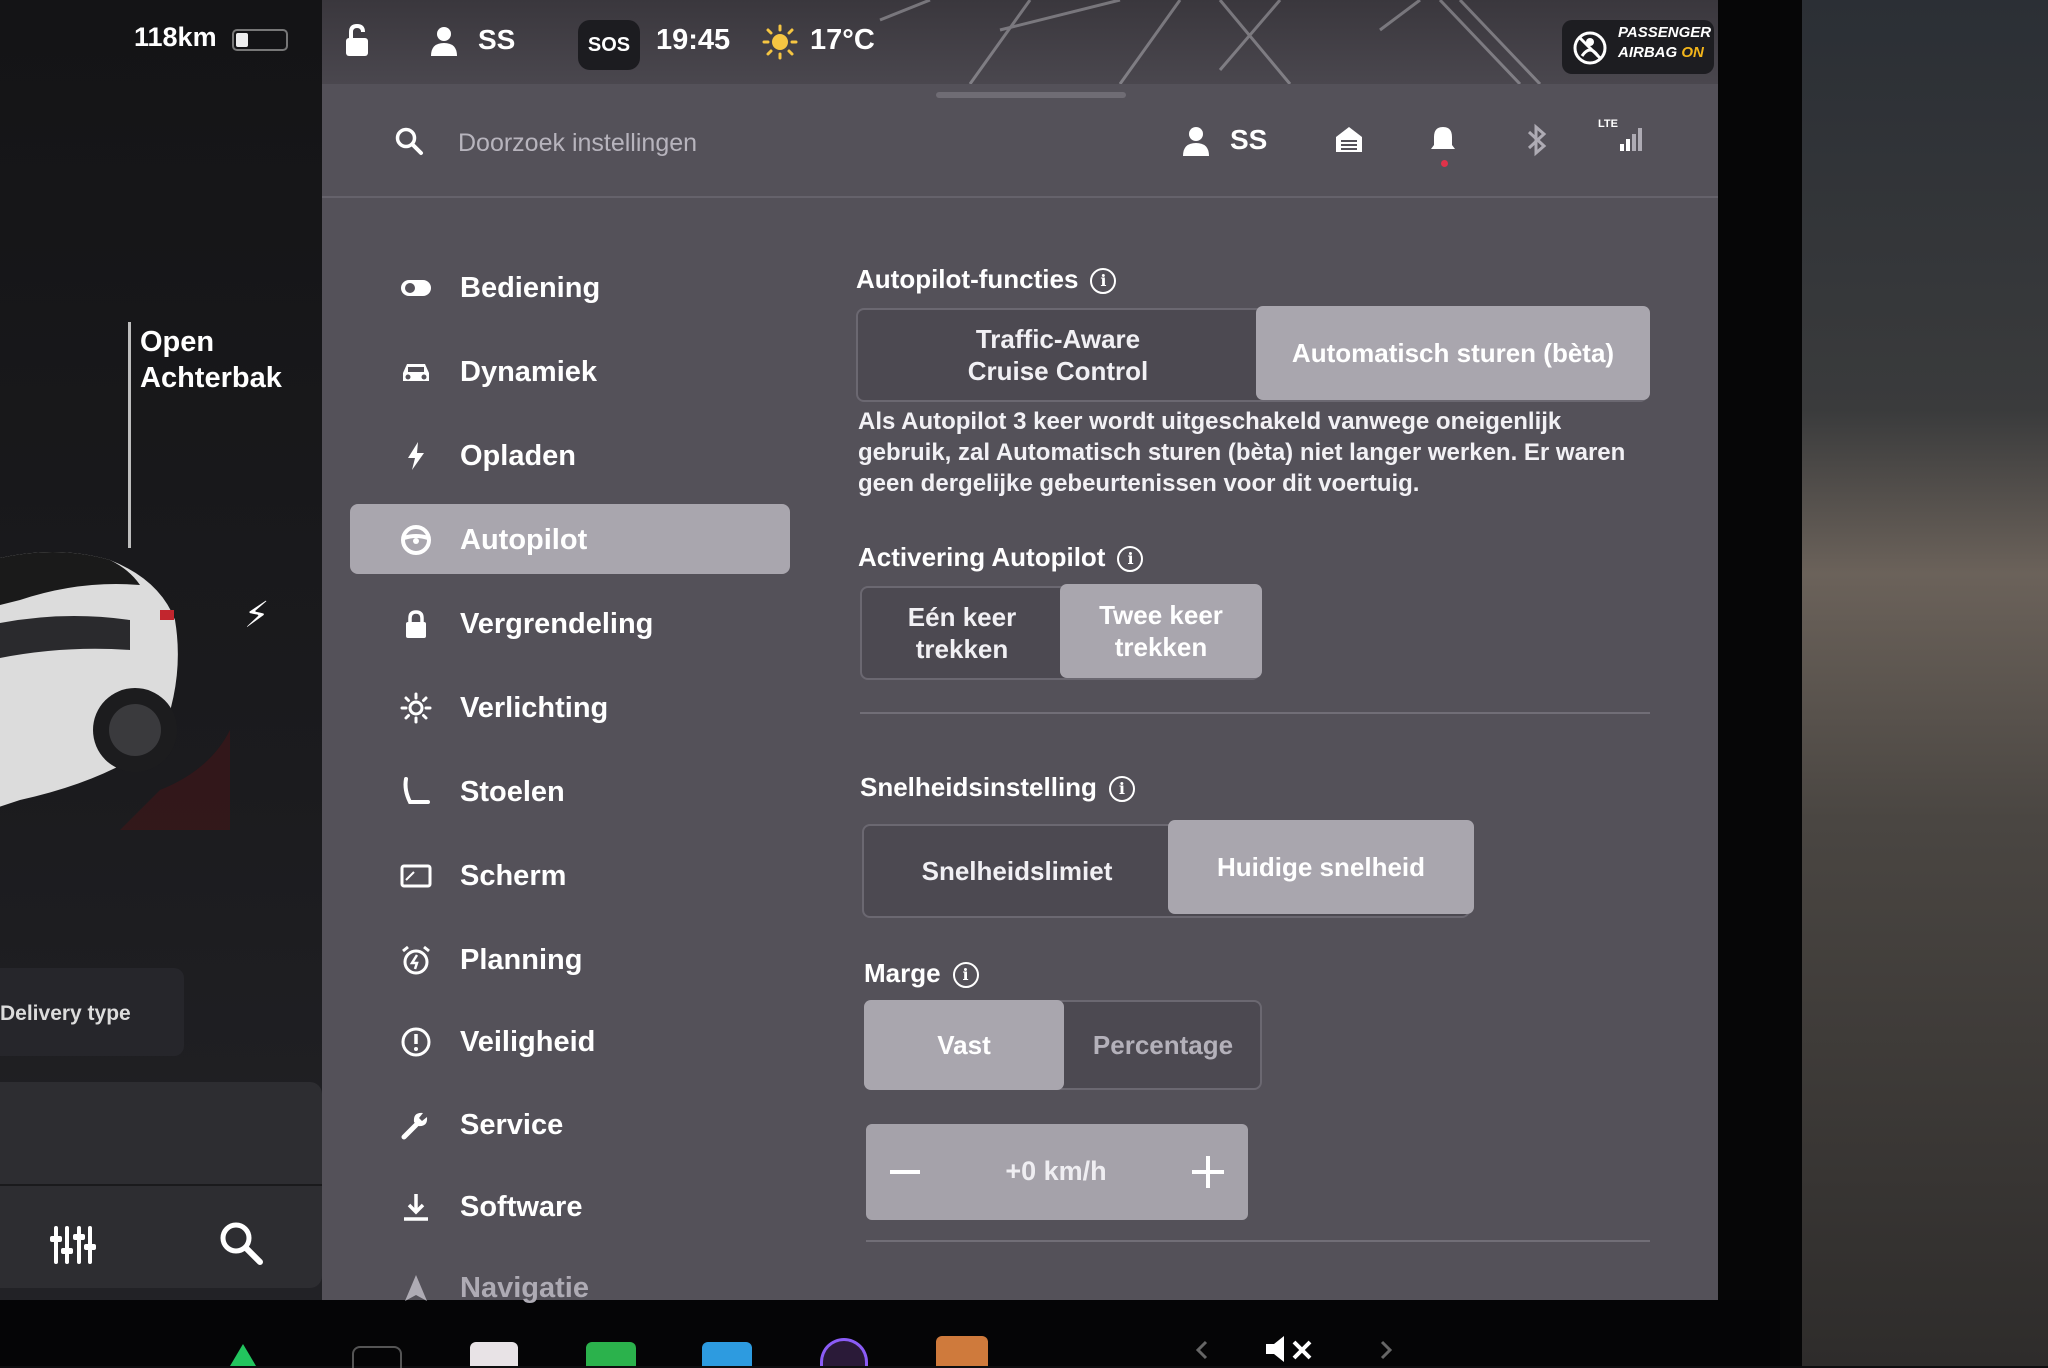  I want to click on lock-icon, so click(416, 624).